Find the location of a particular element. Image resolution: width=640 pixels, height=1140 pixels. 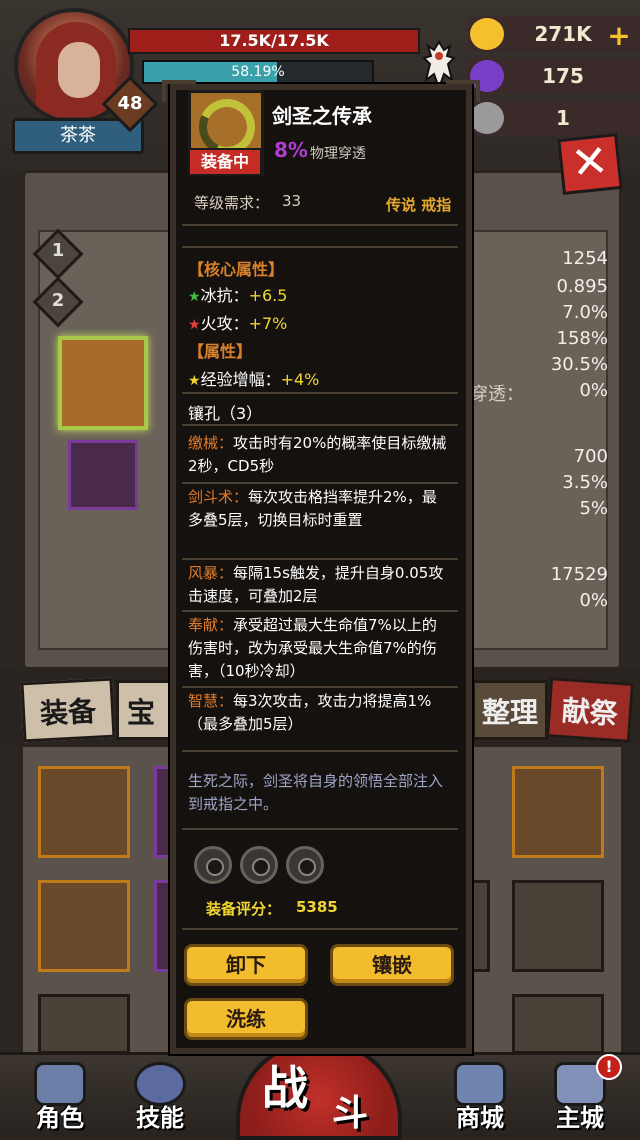

frame-corner is located at coordinates (463, 91).